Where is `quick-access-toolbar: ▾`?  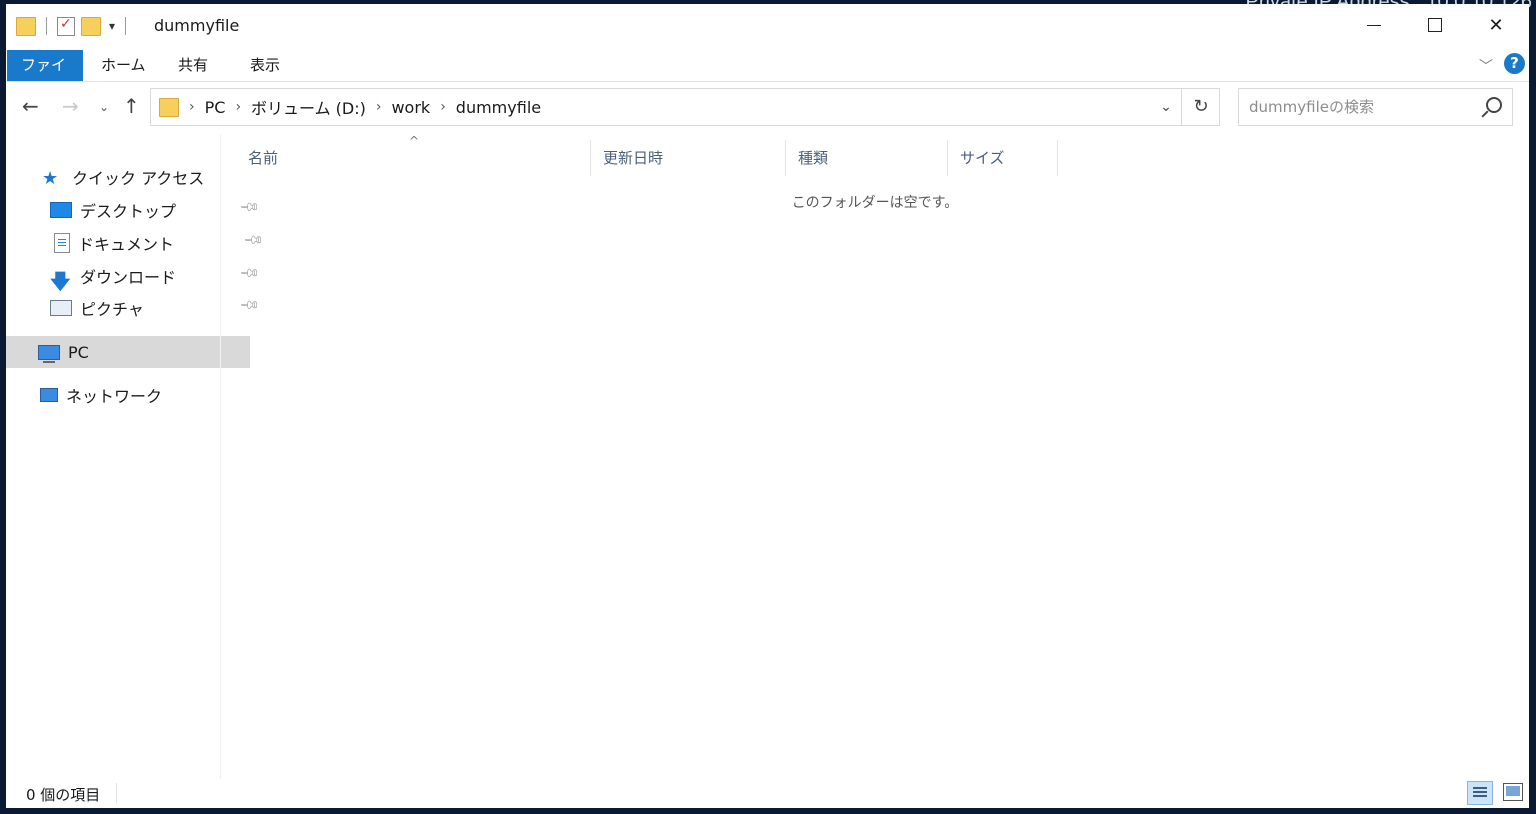 quick-access-toolbar: ▾ is located at coordinates (73, 26).